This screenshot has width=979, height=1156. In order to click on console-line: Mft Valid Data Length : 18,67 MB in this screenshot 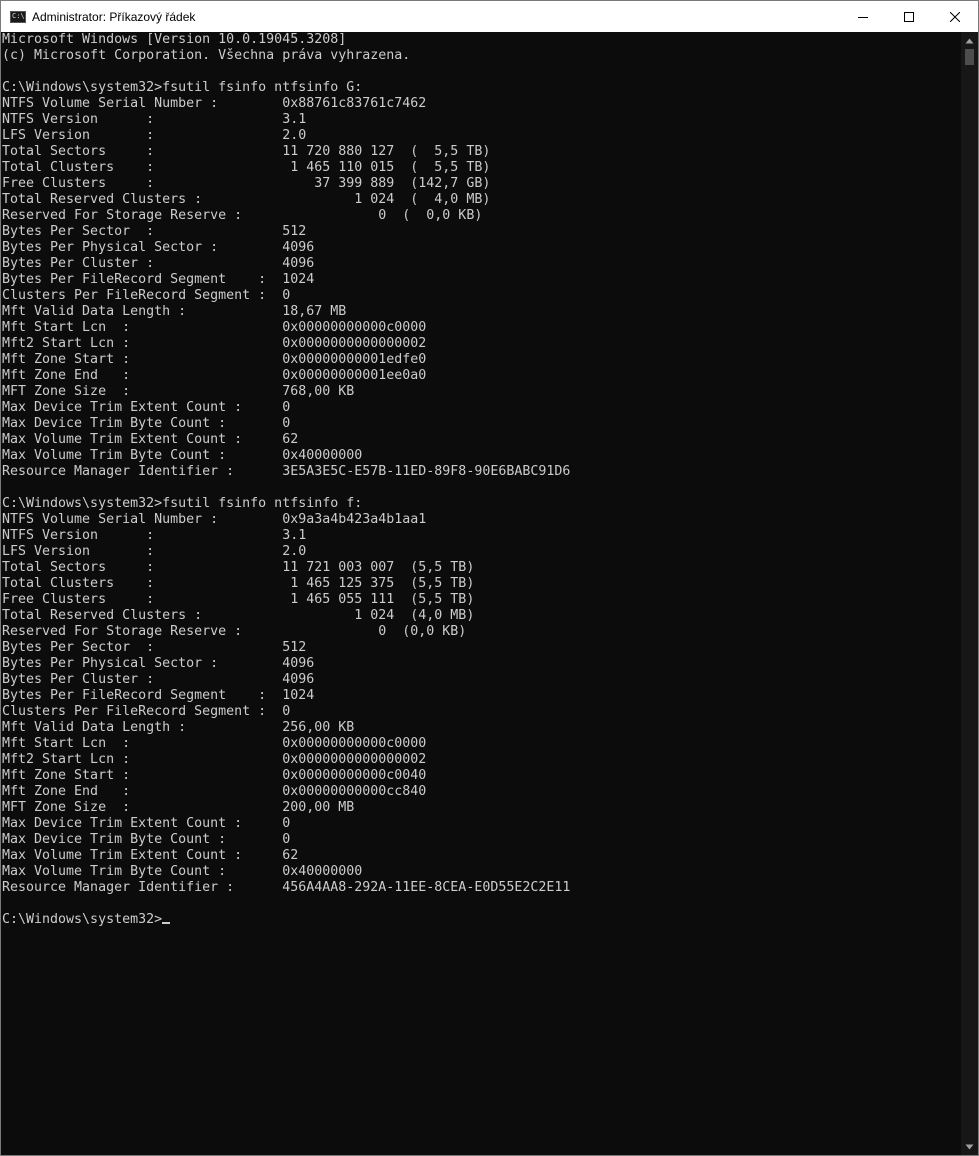, I will do `click(174, 311)`.